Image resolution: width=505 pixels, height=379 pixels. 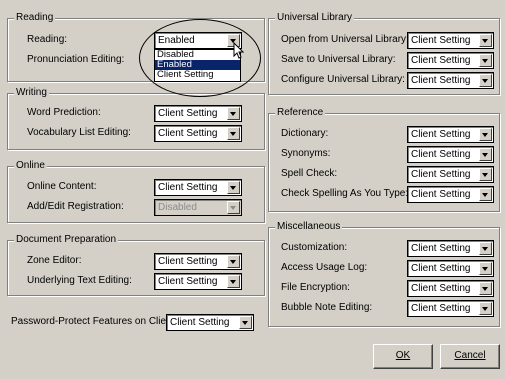 What do you see at coordinates (188, 187) in the screenshot?
I see `online-content-value: Client Setting` at bounding box center [188, 187].